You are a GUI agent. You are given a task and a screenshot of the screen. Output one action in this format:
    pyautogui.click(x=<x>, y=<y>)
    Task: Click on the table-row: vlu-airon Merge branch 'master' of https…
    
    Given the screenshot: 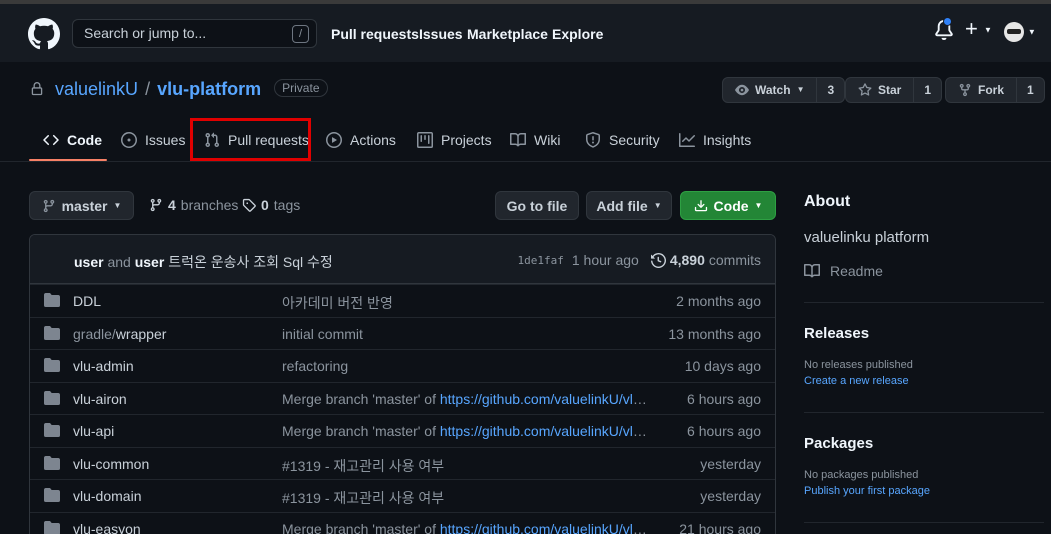 What is the action you would take?
    pyautogui.click(x=402, y=398)
    